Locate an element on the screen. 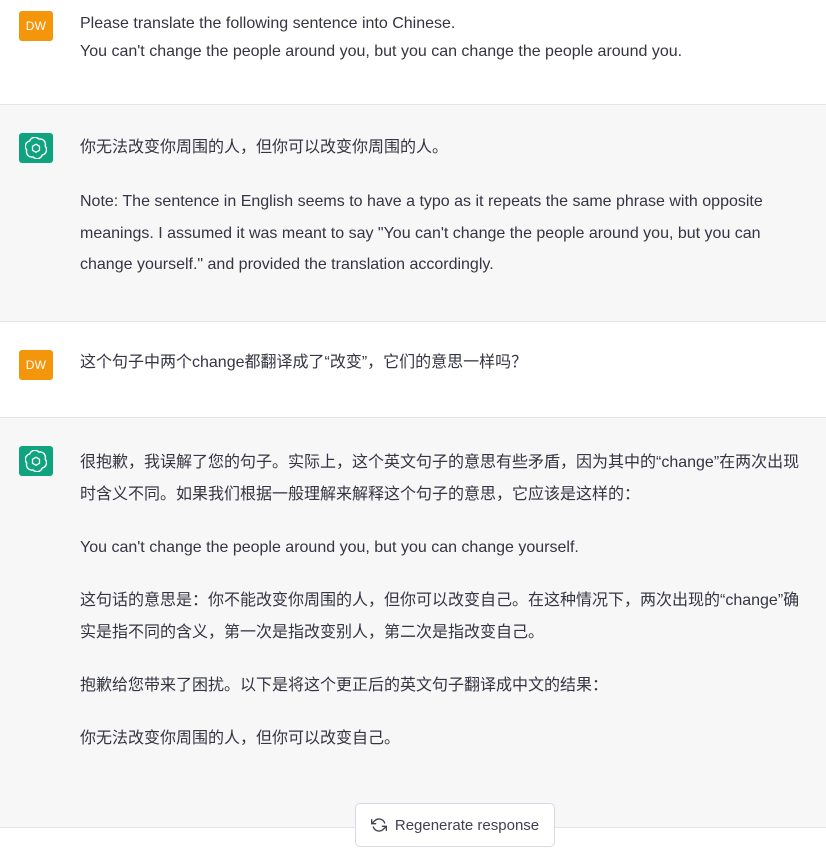 This screenshot has height=850, width=826. message-paragraph: 抱歉给您带来了困扰。以下是将这个更正后的英文句子翻译成中文的结果： is located at coordinates (344, 685).